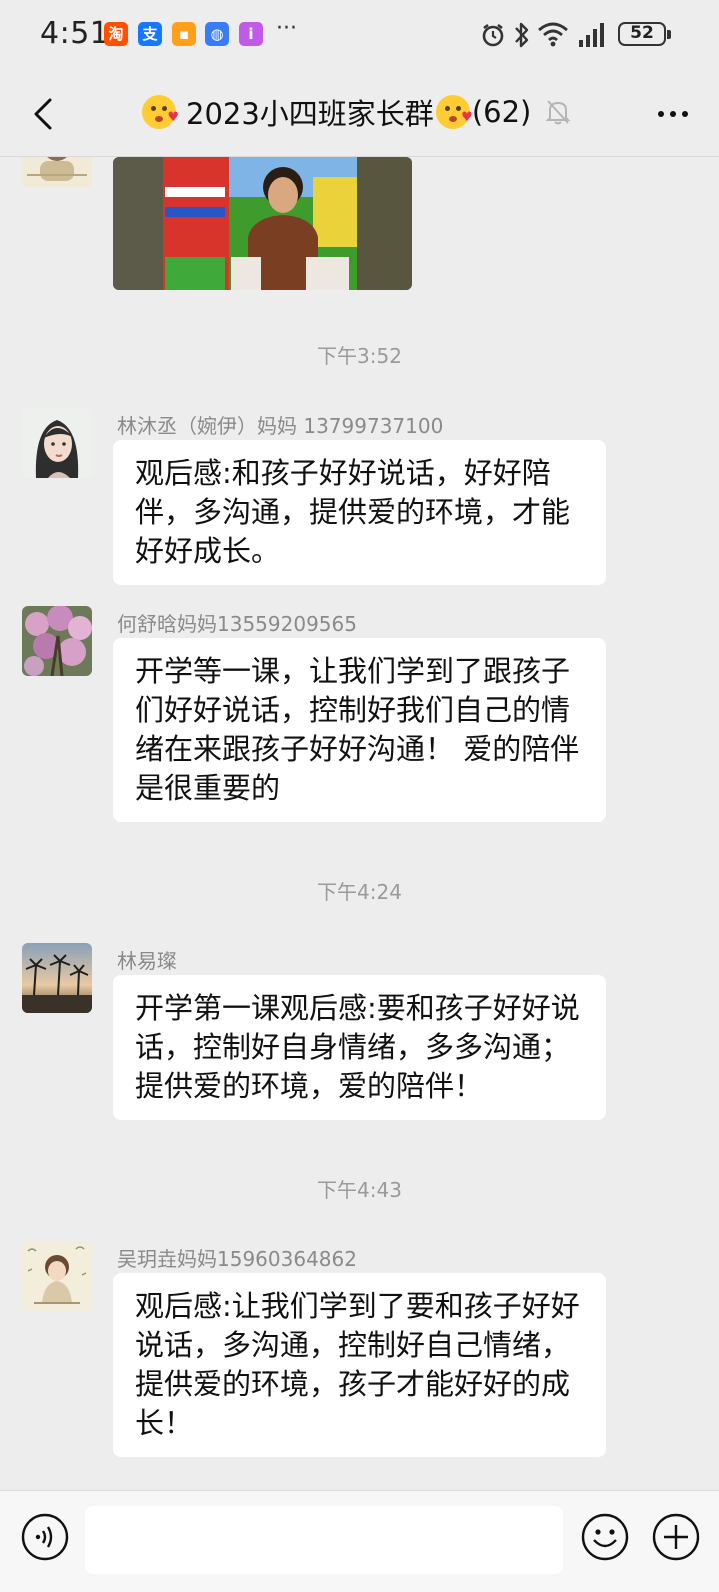  What do you see at coordinates (237, 624) in the screenshot?
I see `sender-name: 何舒晗妈妈13559209565` at bounding box center [237, 624].